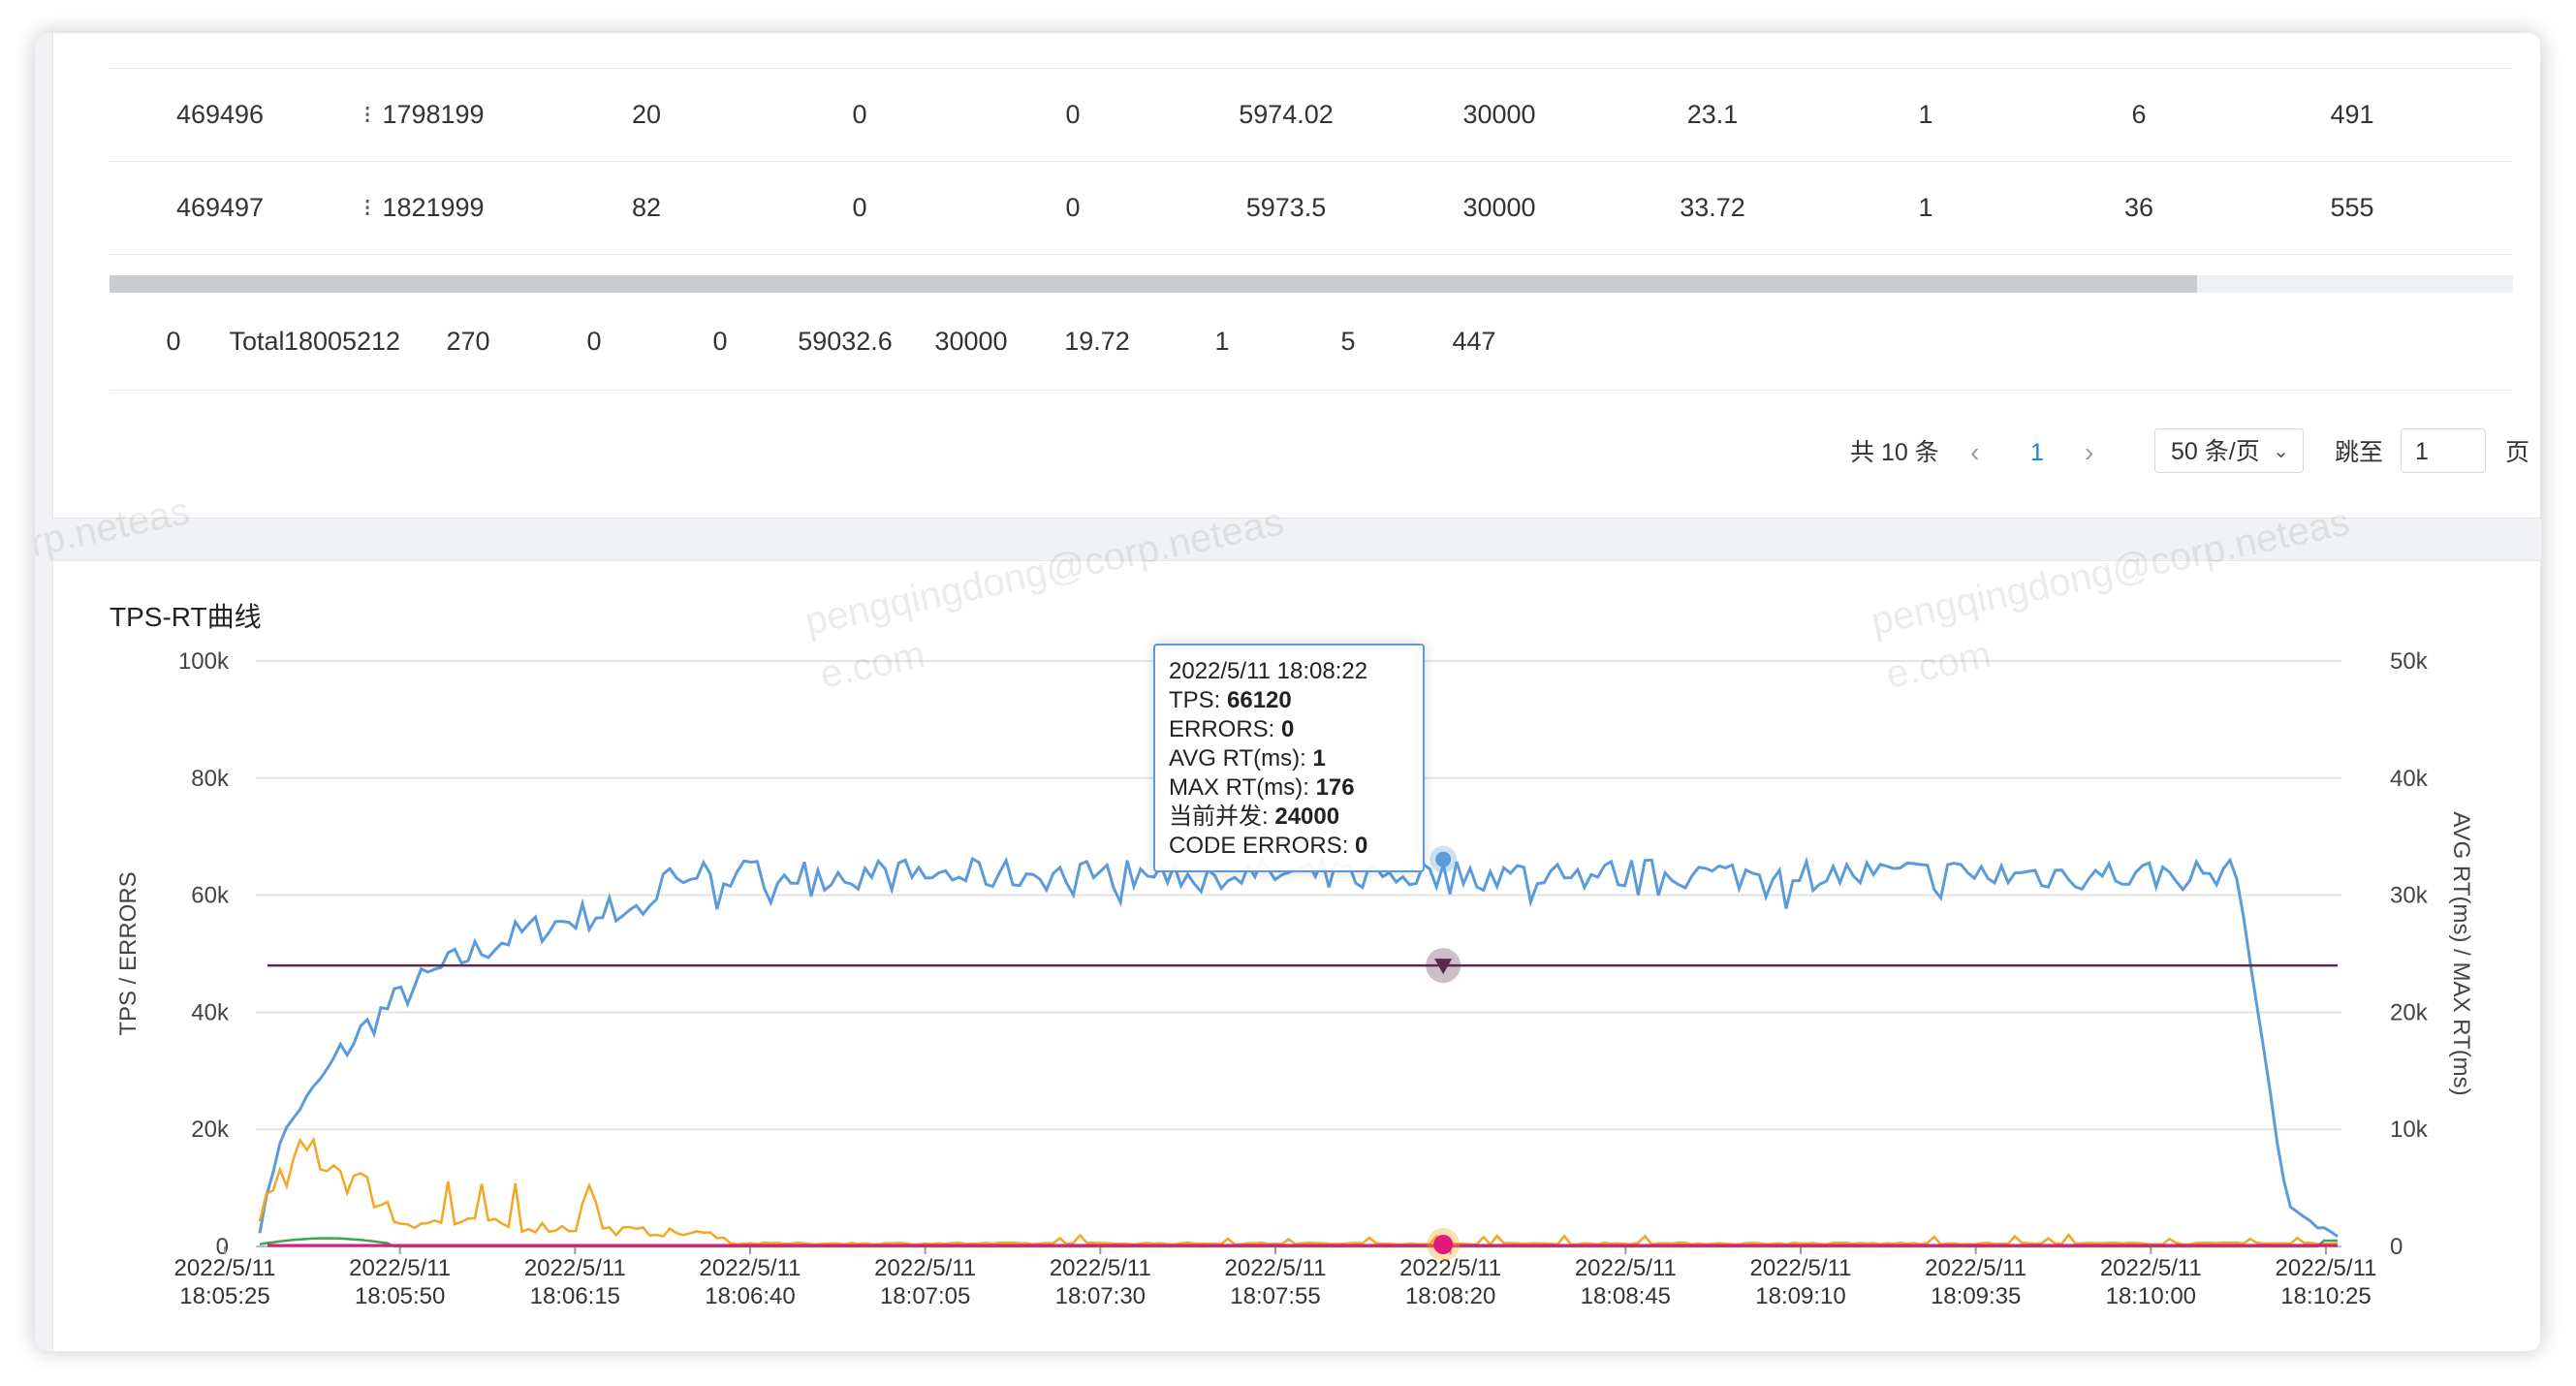 The width and height of the screenshot is (2576, 1386). Describe the element at coordinates (2409, 1012) in the screenshot. I see `right-tick-label: 20k` at that location.